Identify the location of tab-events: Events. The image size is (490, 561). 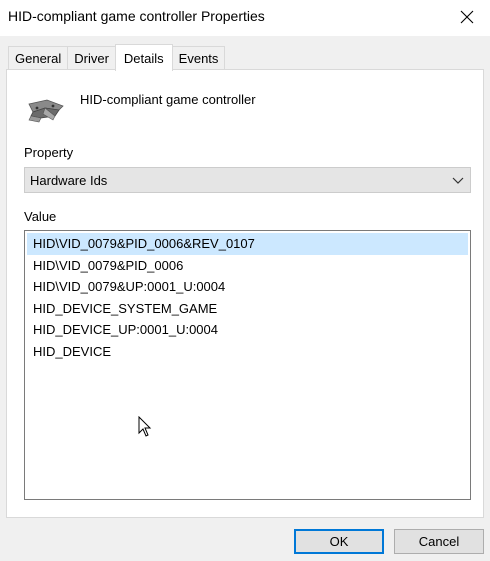
(198, 58).